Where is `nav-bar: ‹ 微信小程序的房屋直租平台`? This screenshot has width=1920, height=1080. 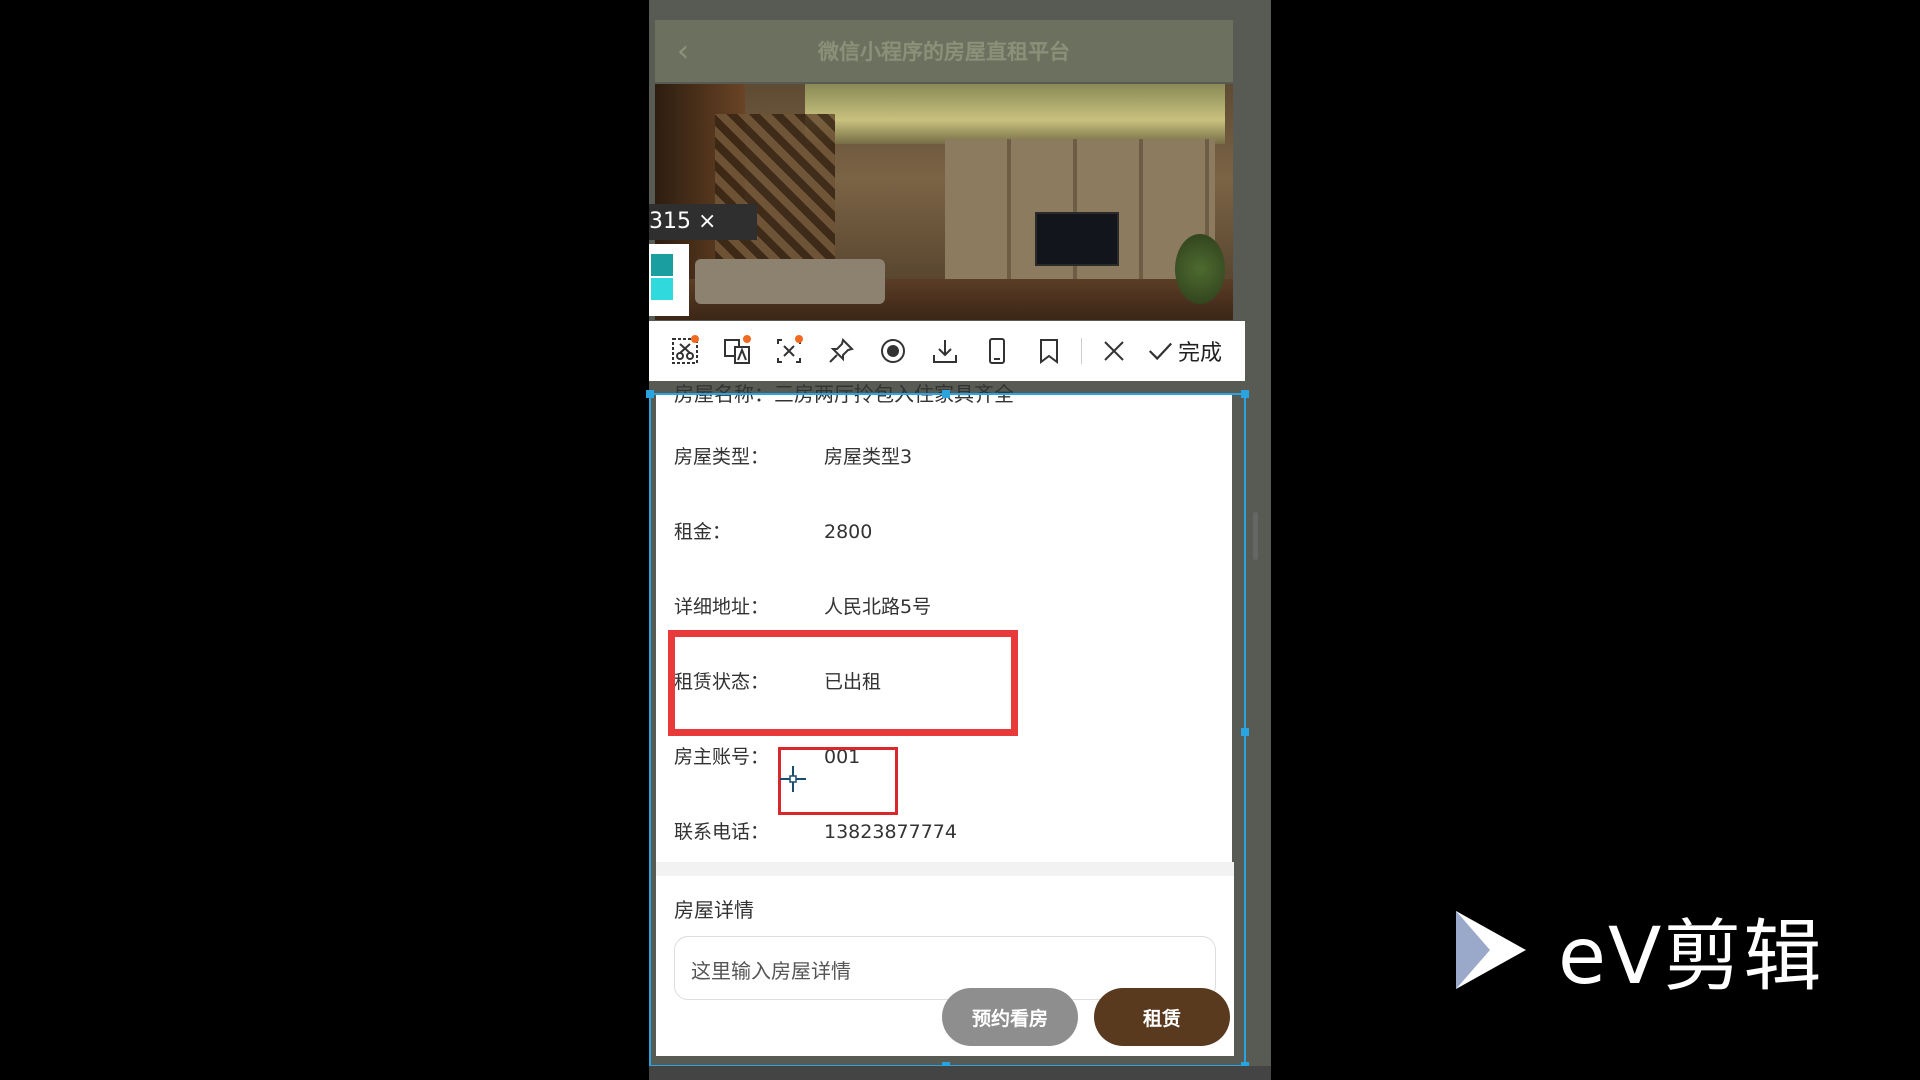 nav-bar: ‹ 微信小程序的房屋直租平台 is located at coordinates (944, 51).